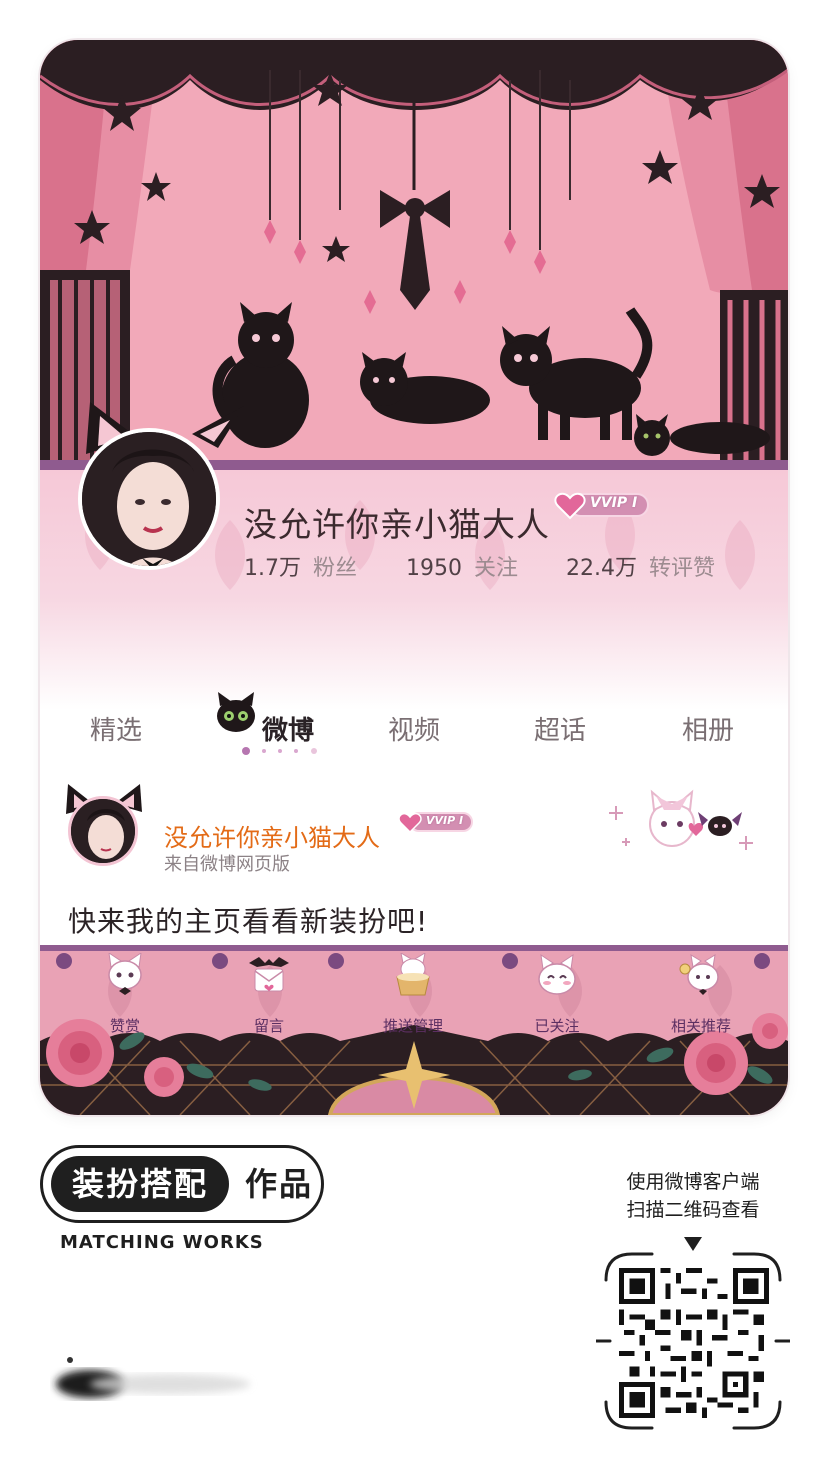 The image size is (826, 1470). What do you see at coordinates (248, 921) in the screenshot?
I see `post-content: 快来我的主页看看新装扮吧!` at bounding box center [248, 921].